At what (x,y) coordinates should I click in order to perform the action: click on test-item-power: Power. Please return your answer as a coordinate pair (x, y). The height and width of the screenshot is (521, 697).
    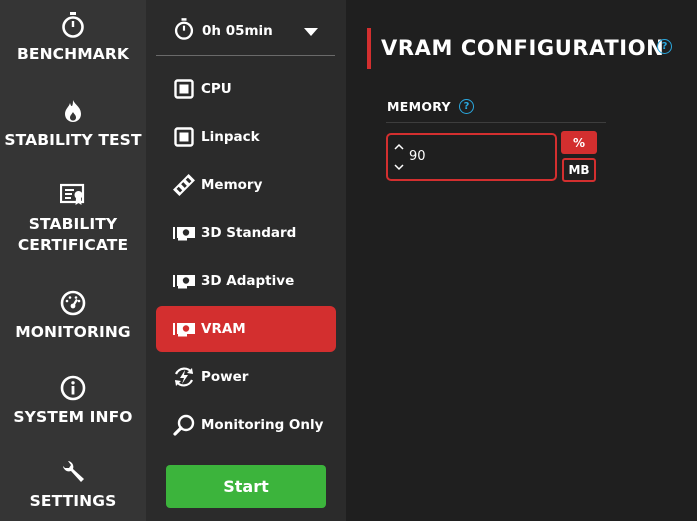
    Looking at the image, I should click on (246, 377).